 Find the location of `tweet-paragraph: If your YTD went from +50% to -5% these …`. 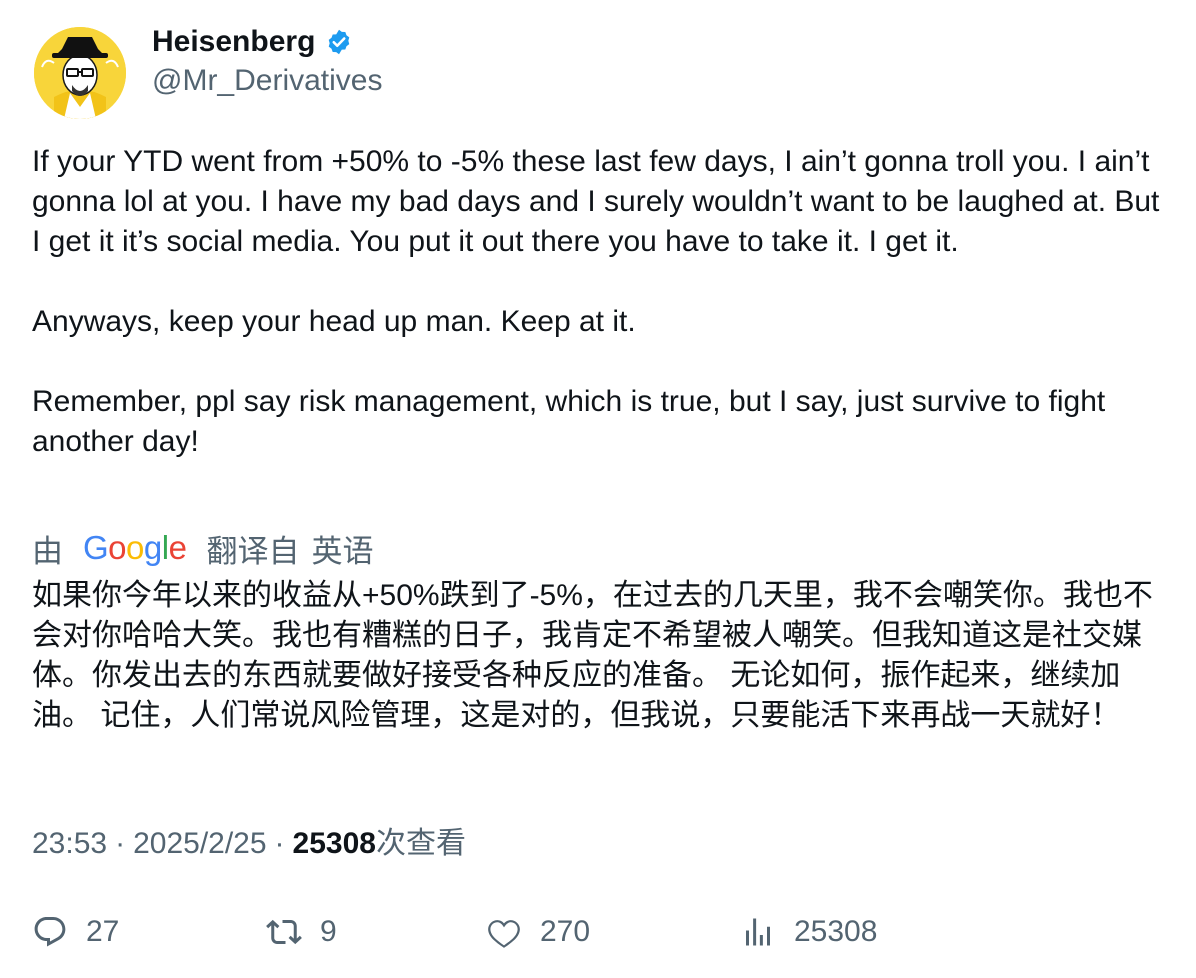

tweet-paragraph: If your YTD went from +50% to -5% these … is located at coordinates (596, 201).